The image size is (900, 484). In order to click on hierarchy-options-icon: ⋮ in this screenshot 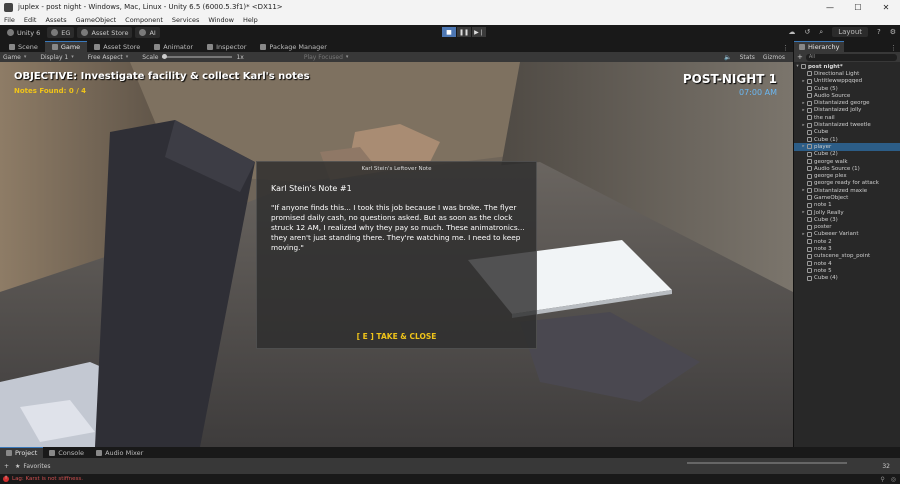, I will do `click(893, 48)`.